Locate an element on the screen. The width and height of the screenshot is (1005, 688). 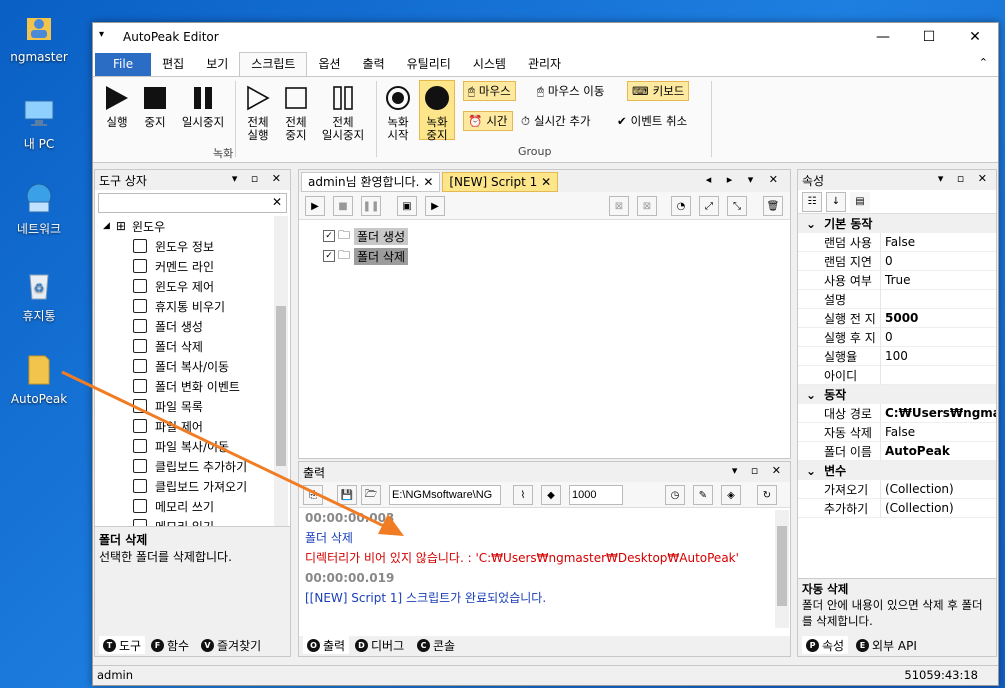
property-row: 설명 is located at coordinates (897, 299).